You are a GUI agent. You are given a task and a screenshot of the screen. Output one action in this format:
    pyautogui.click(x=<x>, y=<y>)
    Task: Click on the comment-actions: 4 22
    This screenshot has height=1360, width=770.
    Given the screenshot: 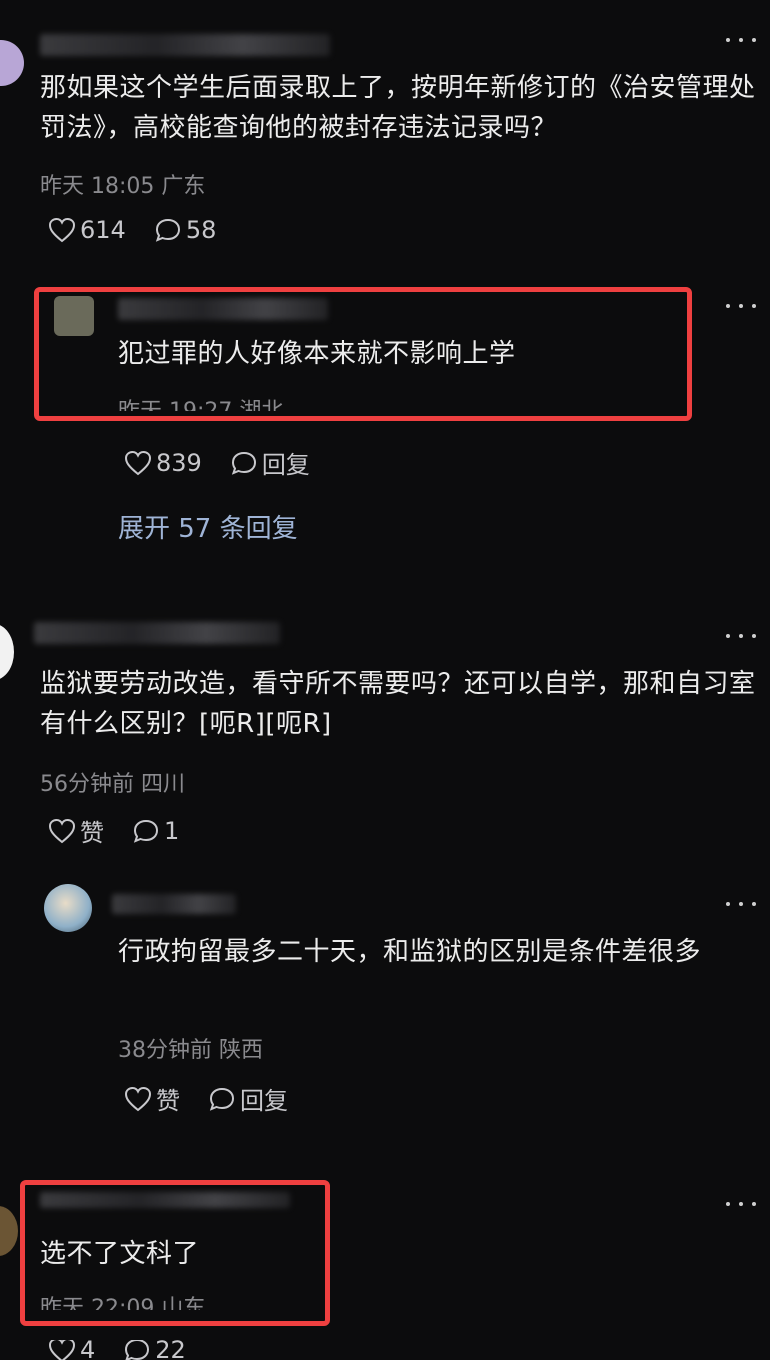 What is the action you would take?
    pyautogui.click(x=131, y=1350)
    